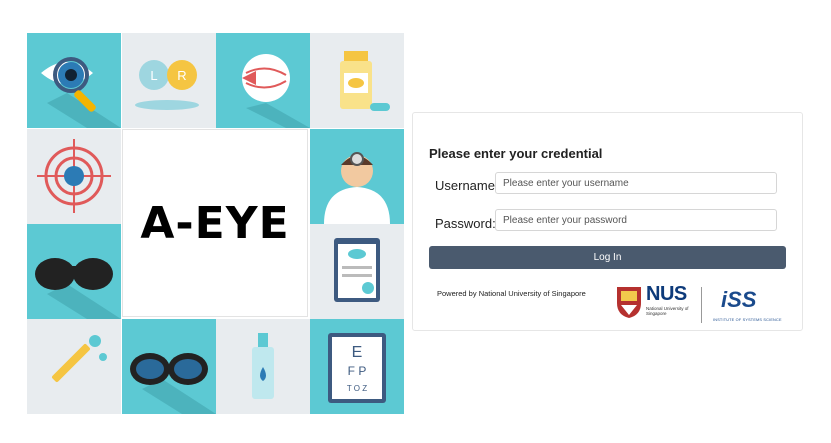  I want to click on iss-name: iSS, so click(739, 299).